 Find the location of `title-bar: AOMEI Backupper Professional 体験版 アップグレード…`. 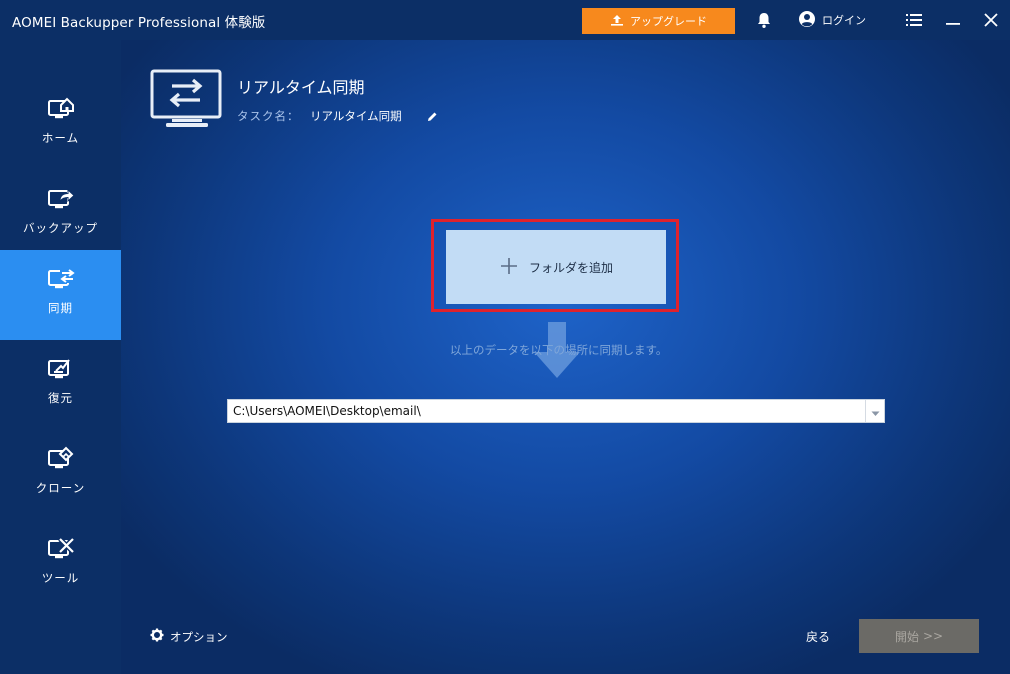

title-bar: AOMEI Backupper Professional 体験版 アップグレード… is located at coordinates (505, 20).